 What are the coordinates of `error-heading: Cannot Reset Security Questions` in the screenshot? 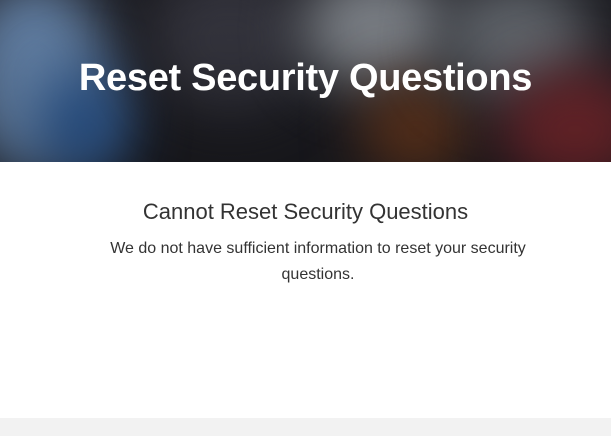 It's located at (305, 211).